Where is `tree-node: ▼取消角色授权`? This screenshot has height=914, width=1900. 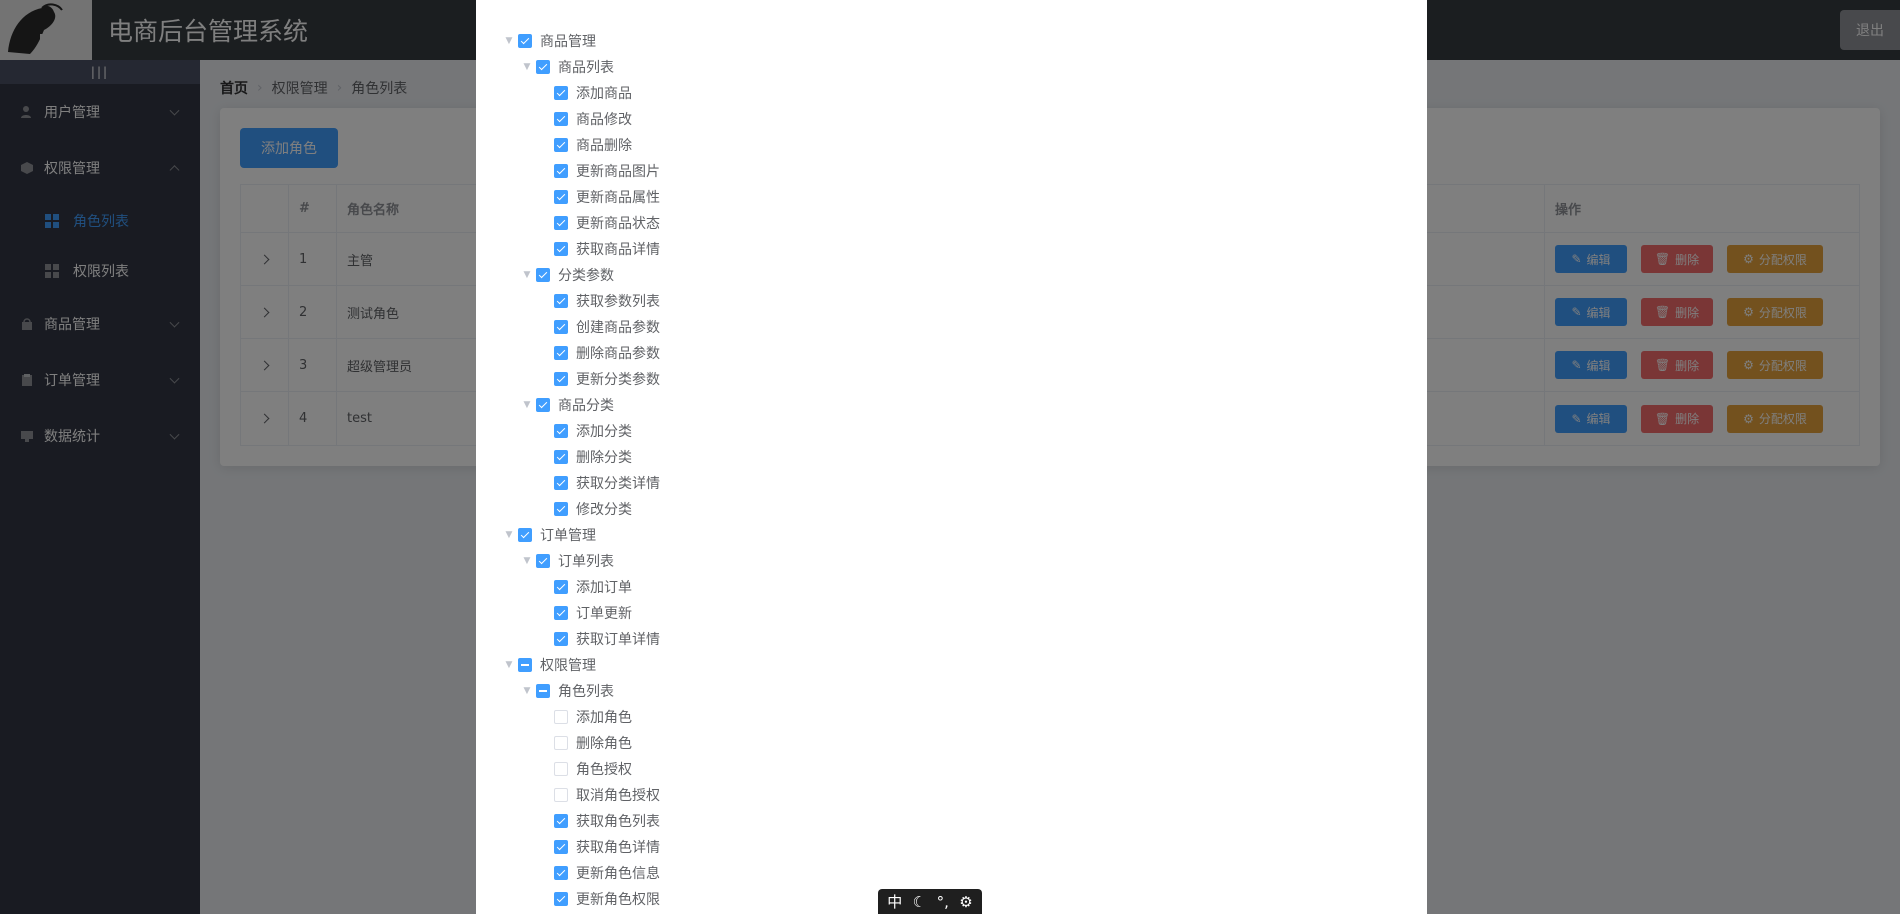
tree-node: ▼取消角色授权 is located at coordinates (580, 795).